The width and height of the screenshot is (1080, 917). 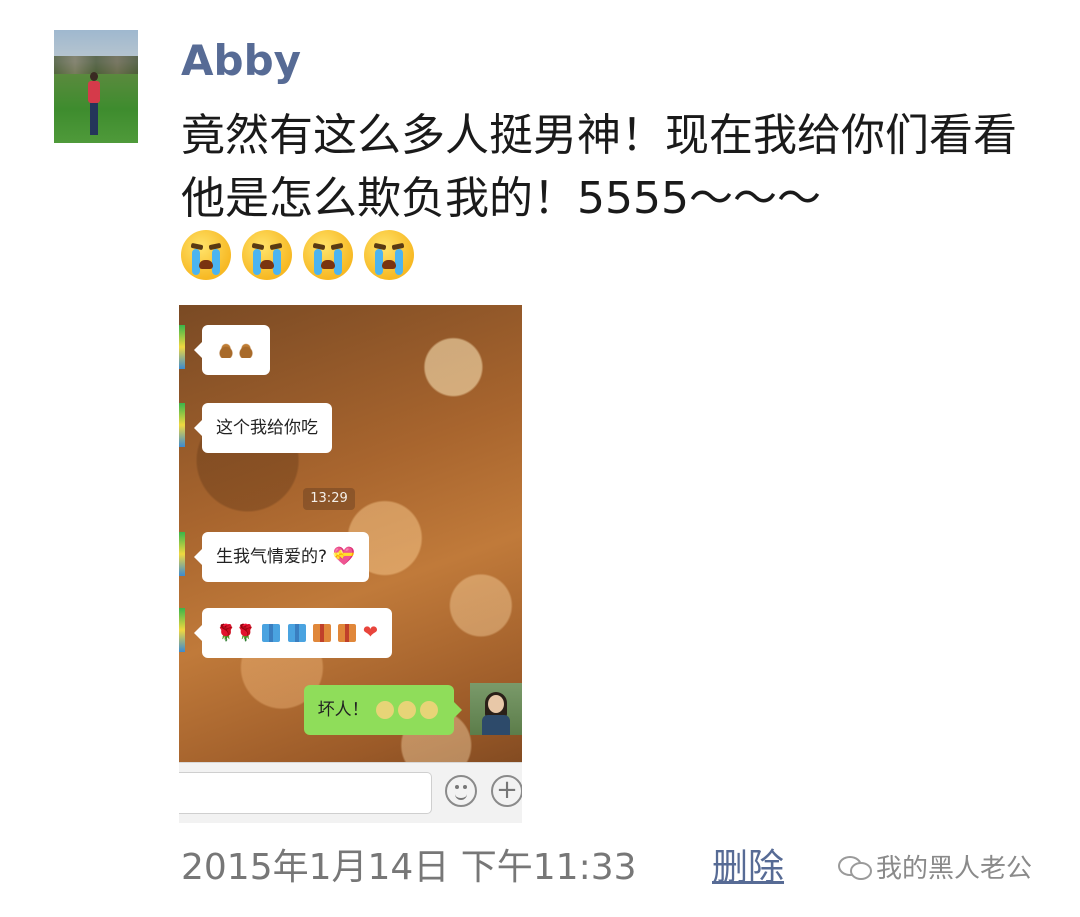 I want to click on chat-bubble-left: 这个我给你吃, so click(x=263, y=428).